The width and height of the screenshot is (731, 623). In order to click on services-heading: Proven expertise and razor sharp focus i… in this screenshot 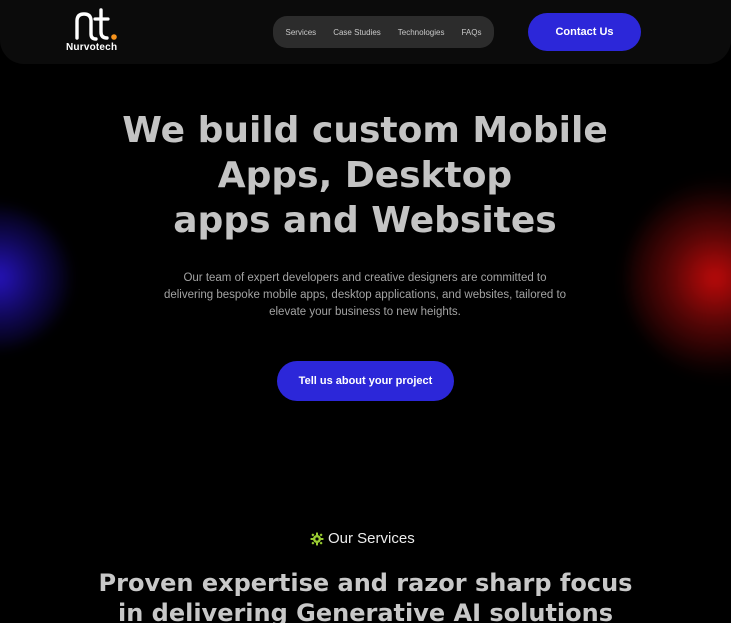, I will do `click(365, 595)`.